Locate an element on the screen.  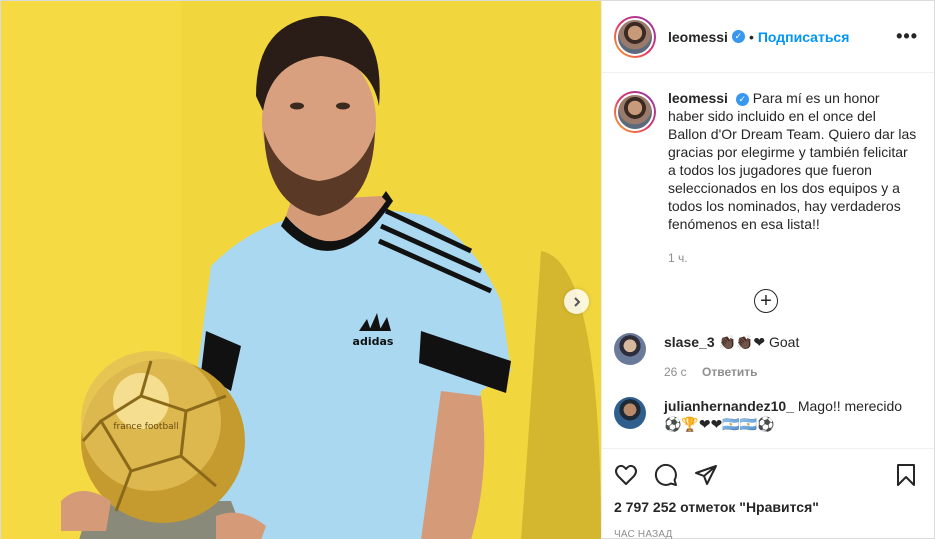
share-icon is located at coordinates (706, 475).